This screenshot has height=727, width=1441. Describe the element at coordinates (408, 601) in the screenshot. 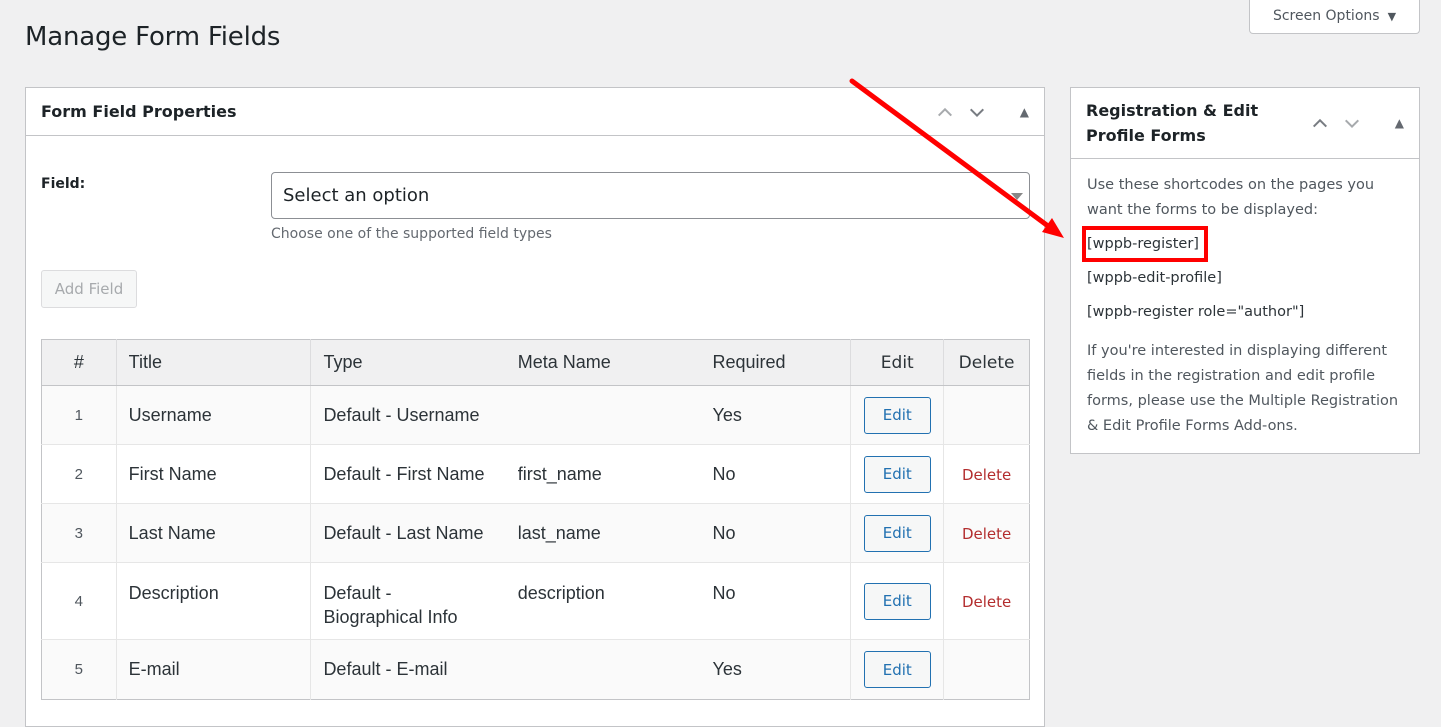

I see `row-type: Default - Biographical Info` at that location.